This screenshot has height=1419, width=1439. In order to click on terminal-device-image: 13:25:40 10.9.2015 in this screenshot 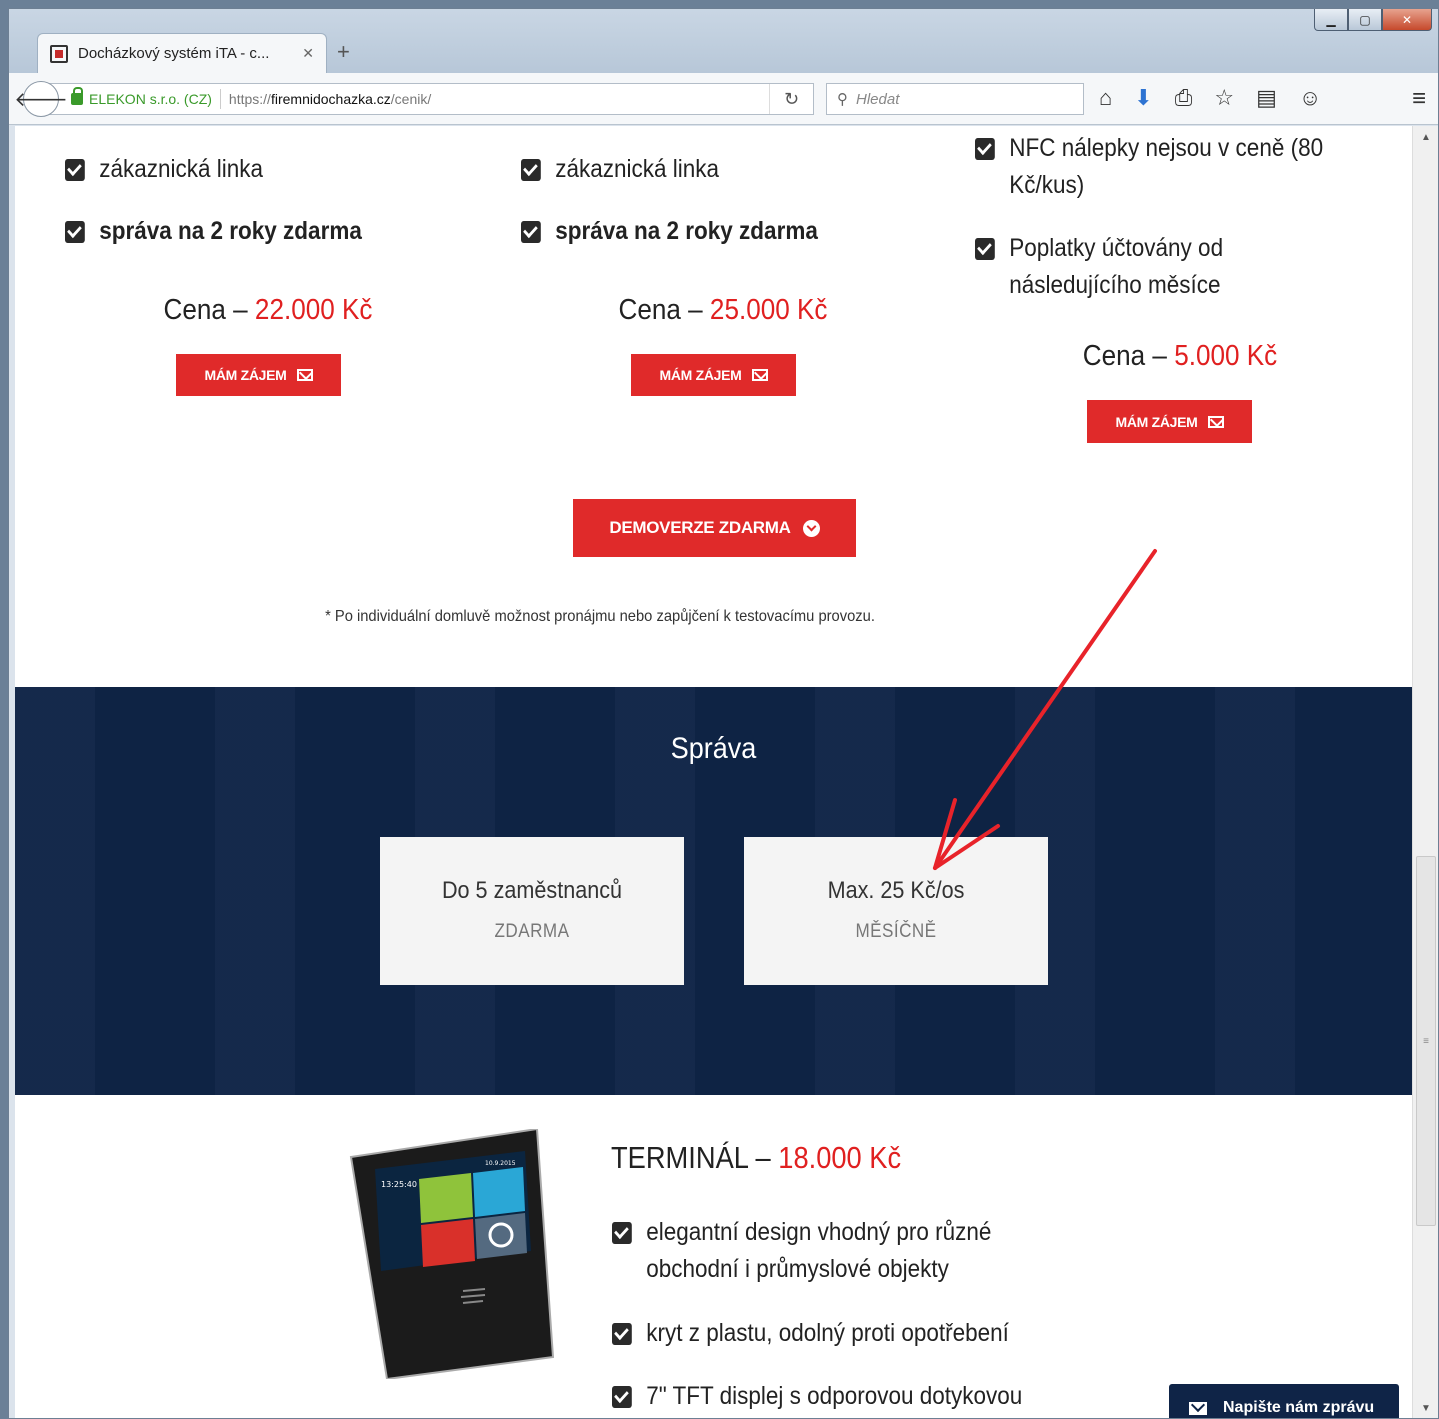, I will do `click(452, 1254)`.